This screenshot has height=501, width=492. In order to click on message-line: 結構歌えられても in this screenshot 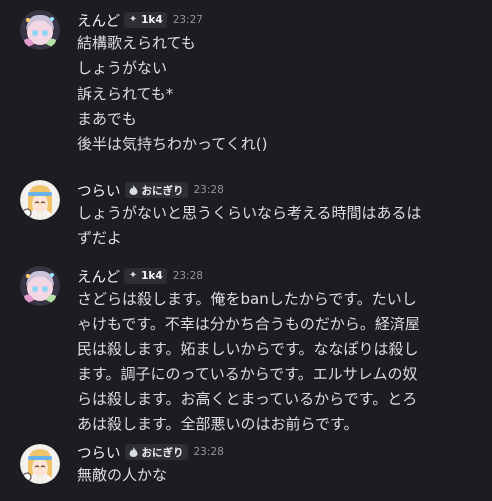, I will do `click(136, 43)`.